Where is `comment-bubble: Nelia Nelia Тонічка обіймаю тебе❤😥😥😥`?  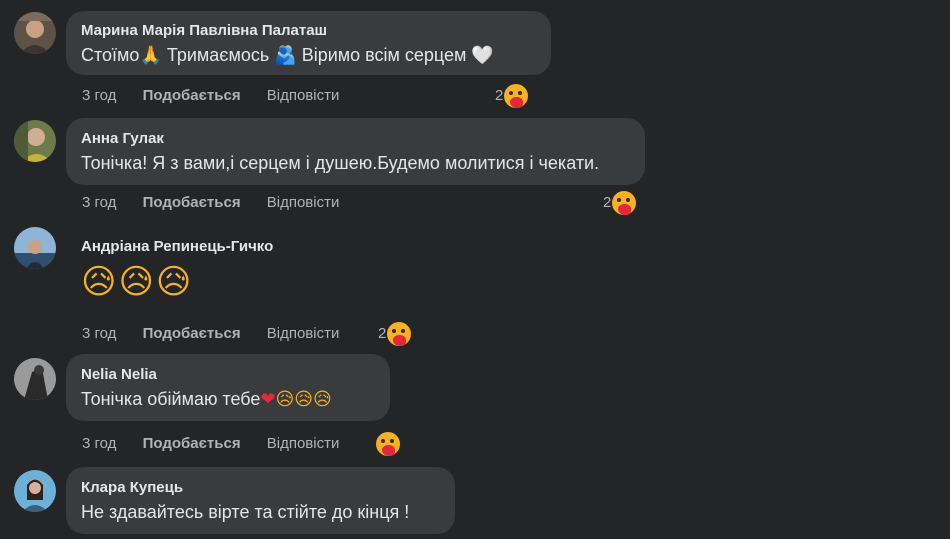
comment-bubble: Nelia Nelia Тонічка обіймаю тебе❤😥😥😥 is located at coordinates (228, 387).